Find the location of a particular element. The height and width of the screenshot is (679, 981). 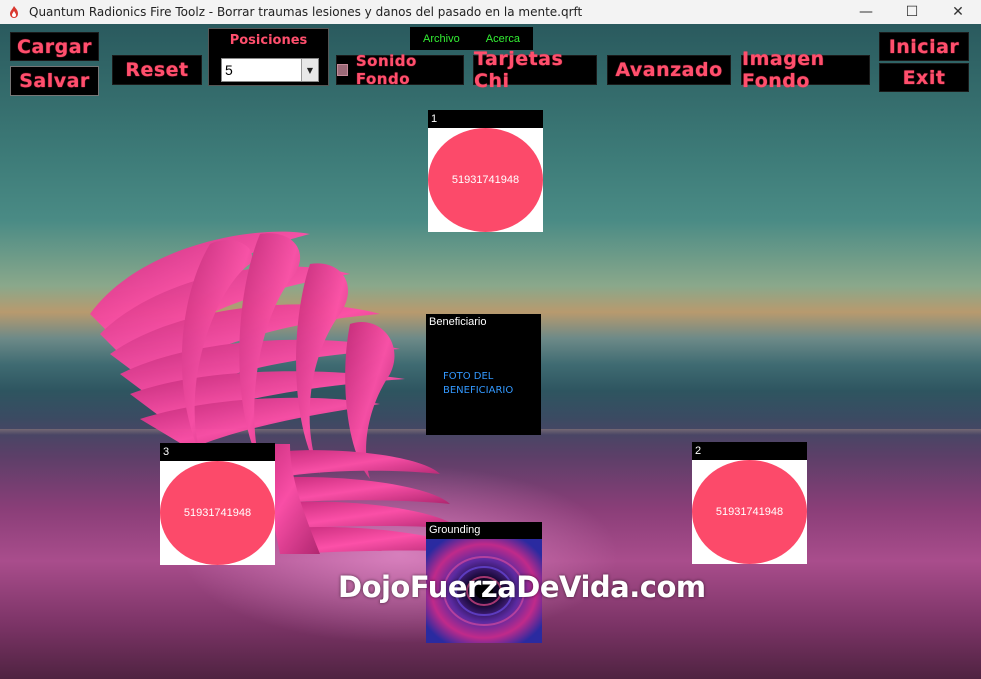

panel-label: 1 is located at coordinates (485, 119).